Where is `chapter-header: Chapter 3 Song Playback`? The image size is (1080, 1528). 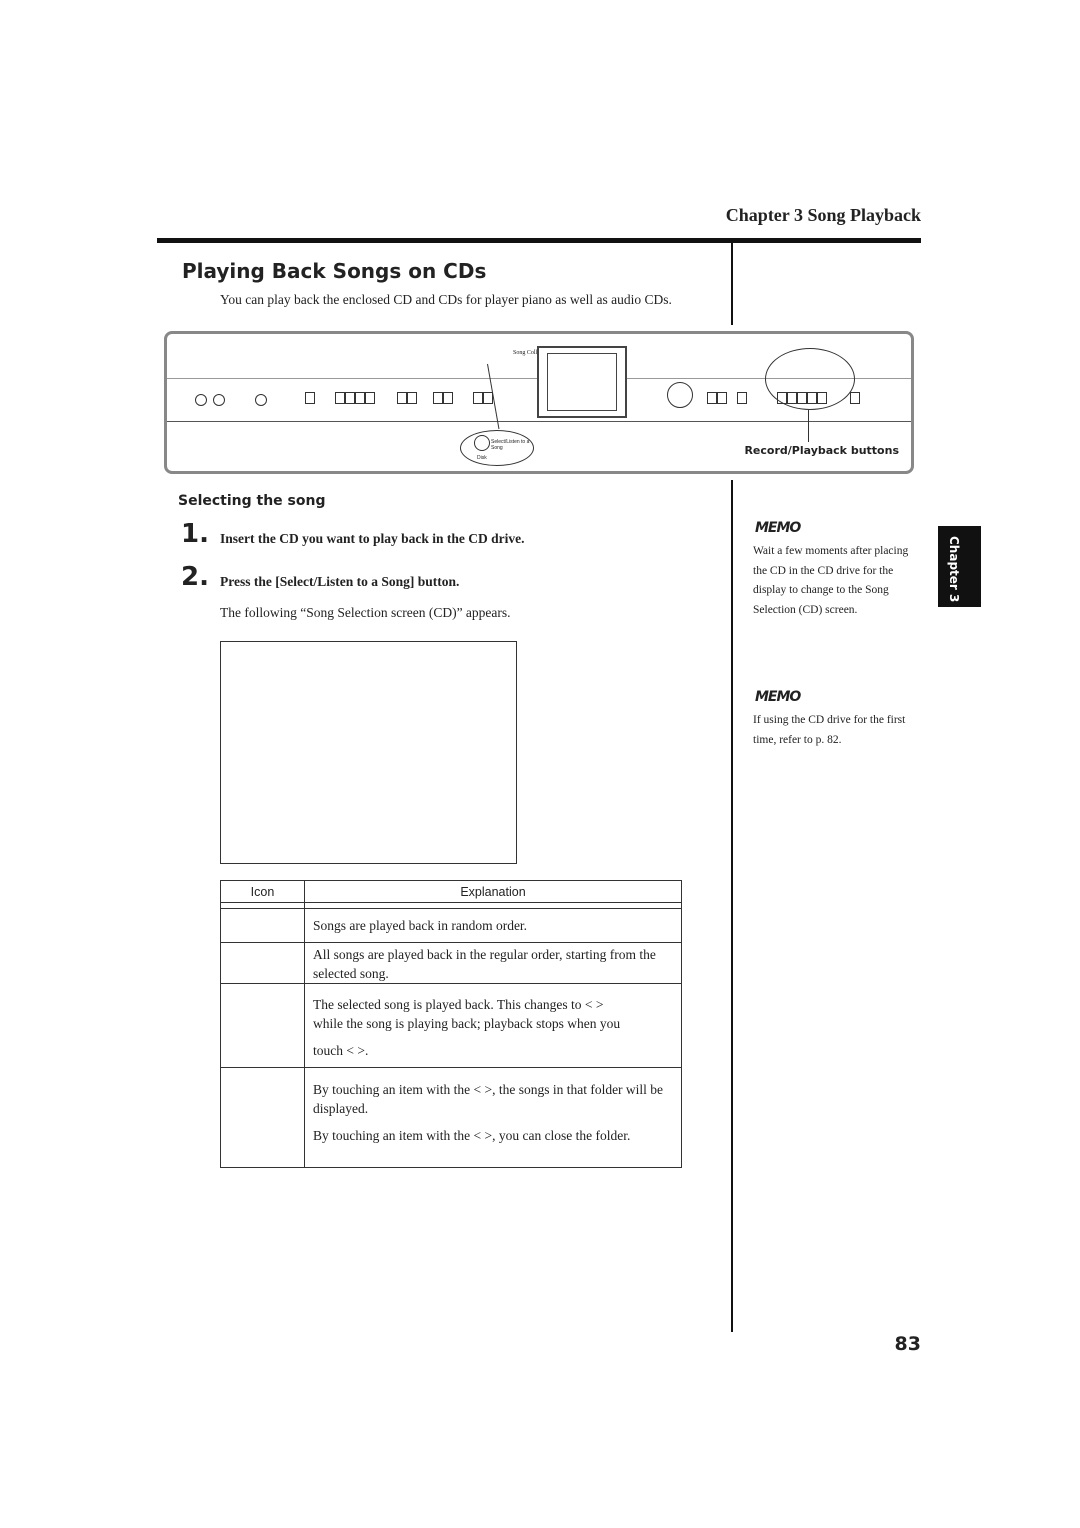 chapter-header: Chapter 3 Song Playback is located at coordinates (823, 215).